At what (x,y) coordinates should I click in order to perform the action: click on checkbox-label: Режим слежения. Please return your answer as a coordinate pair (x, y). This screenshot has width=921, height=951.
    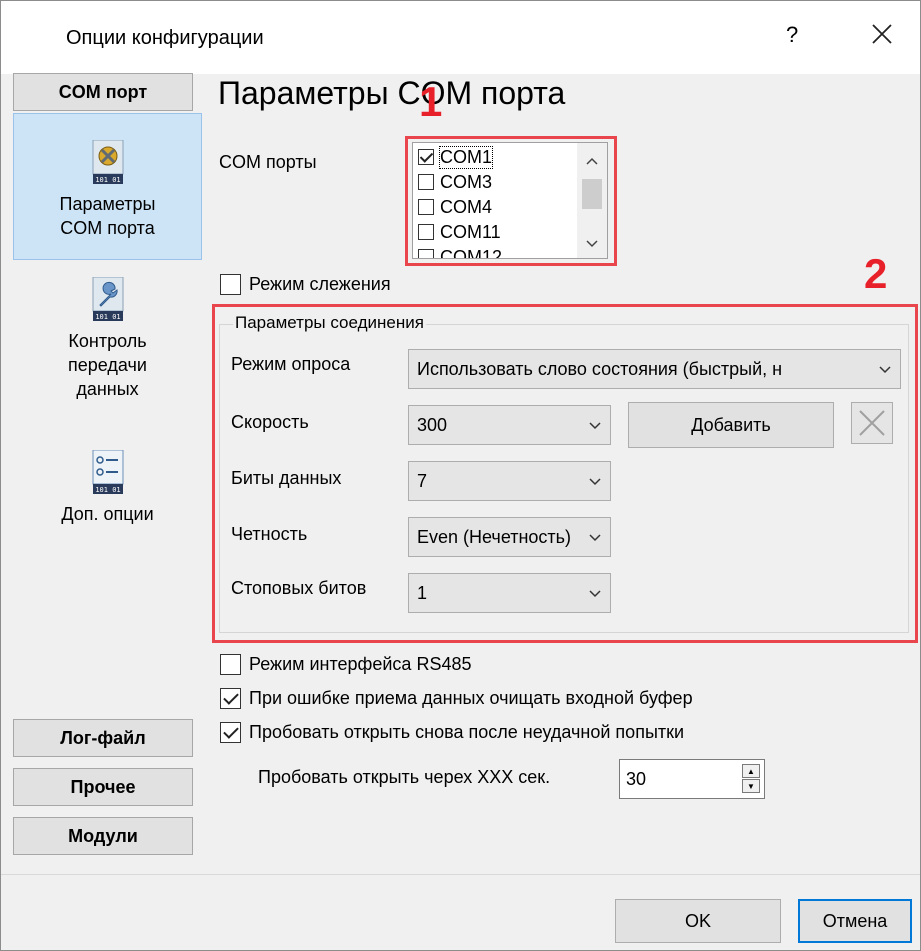
    Looking at the image, I should click on (320, 284).